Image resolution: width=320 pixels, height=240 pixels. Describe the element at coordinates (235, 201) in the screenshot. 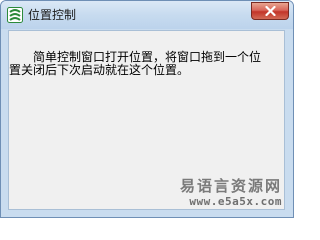

I see `watermark-url: www.e5a5x.com` at that location.